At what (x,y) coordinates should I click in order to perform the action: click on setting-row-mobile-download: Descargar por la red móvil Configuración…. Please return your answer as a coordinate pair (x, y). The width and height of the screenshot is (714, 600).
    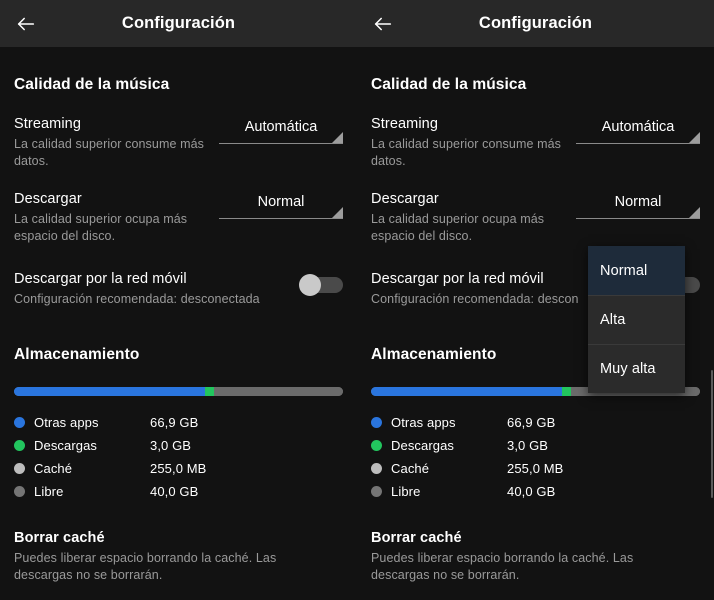
    Looking at the image, I should click on (178, 290).